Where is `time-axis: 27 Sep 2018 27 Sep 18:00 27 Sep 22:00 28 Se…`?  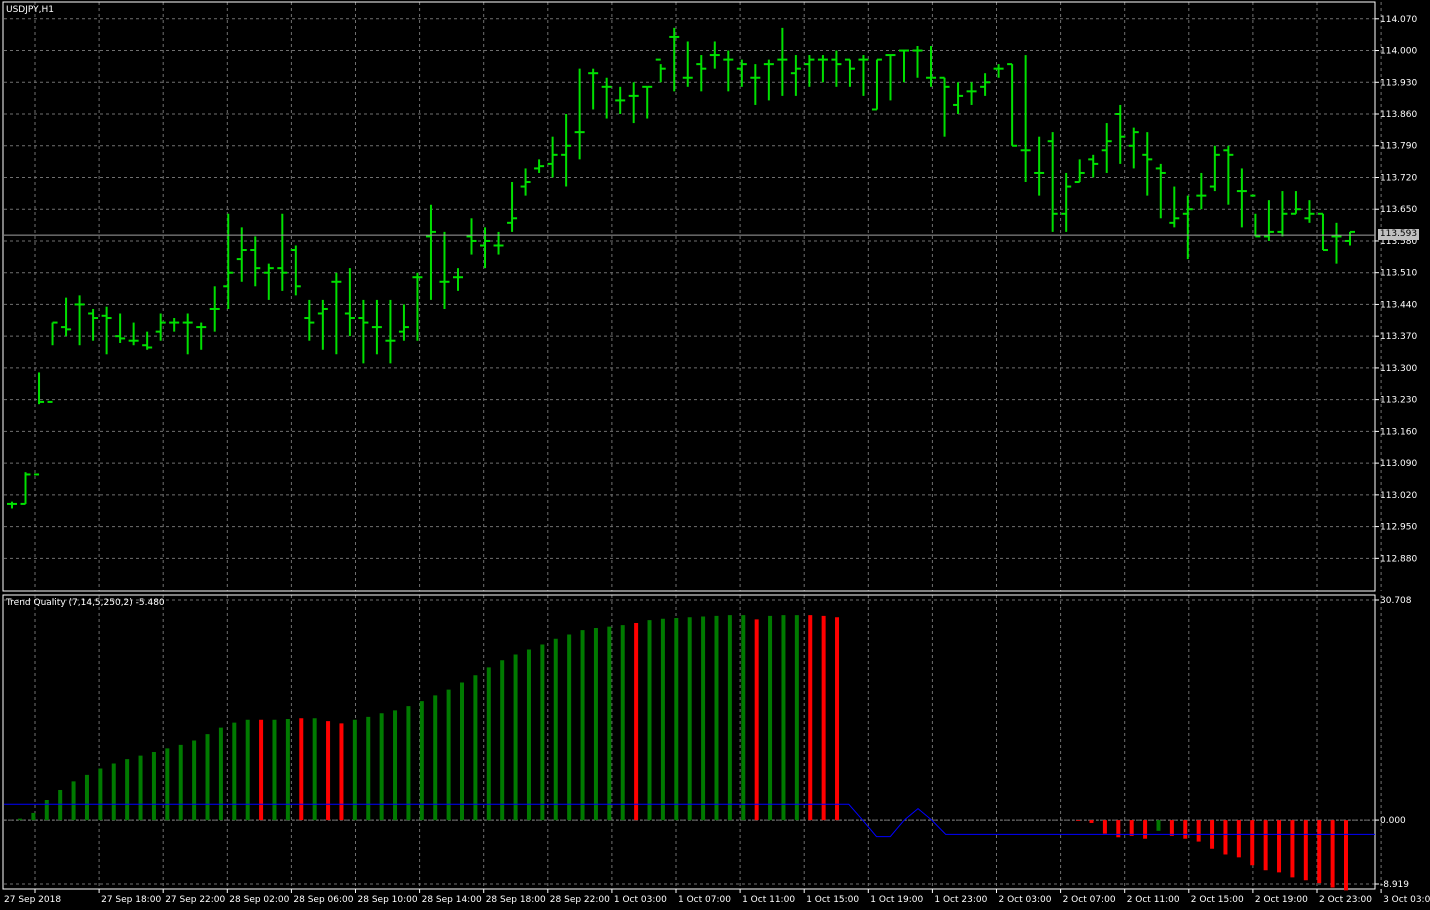 time-axis: 27 Sep 2018 27 Sep 18:00 27 Sep 22:00 28 Se… is located at coordinates (717, 897).